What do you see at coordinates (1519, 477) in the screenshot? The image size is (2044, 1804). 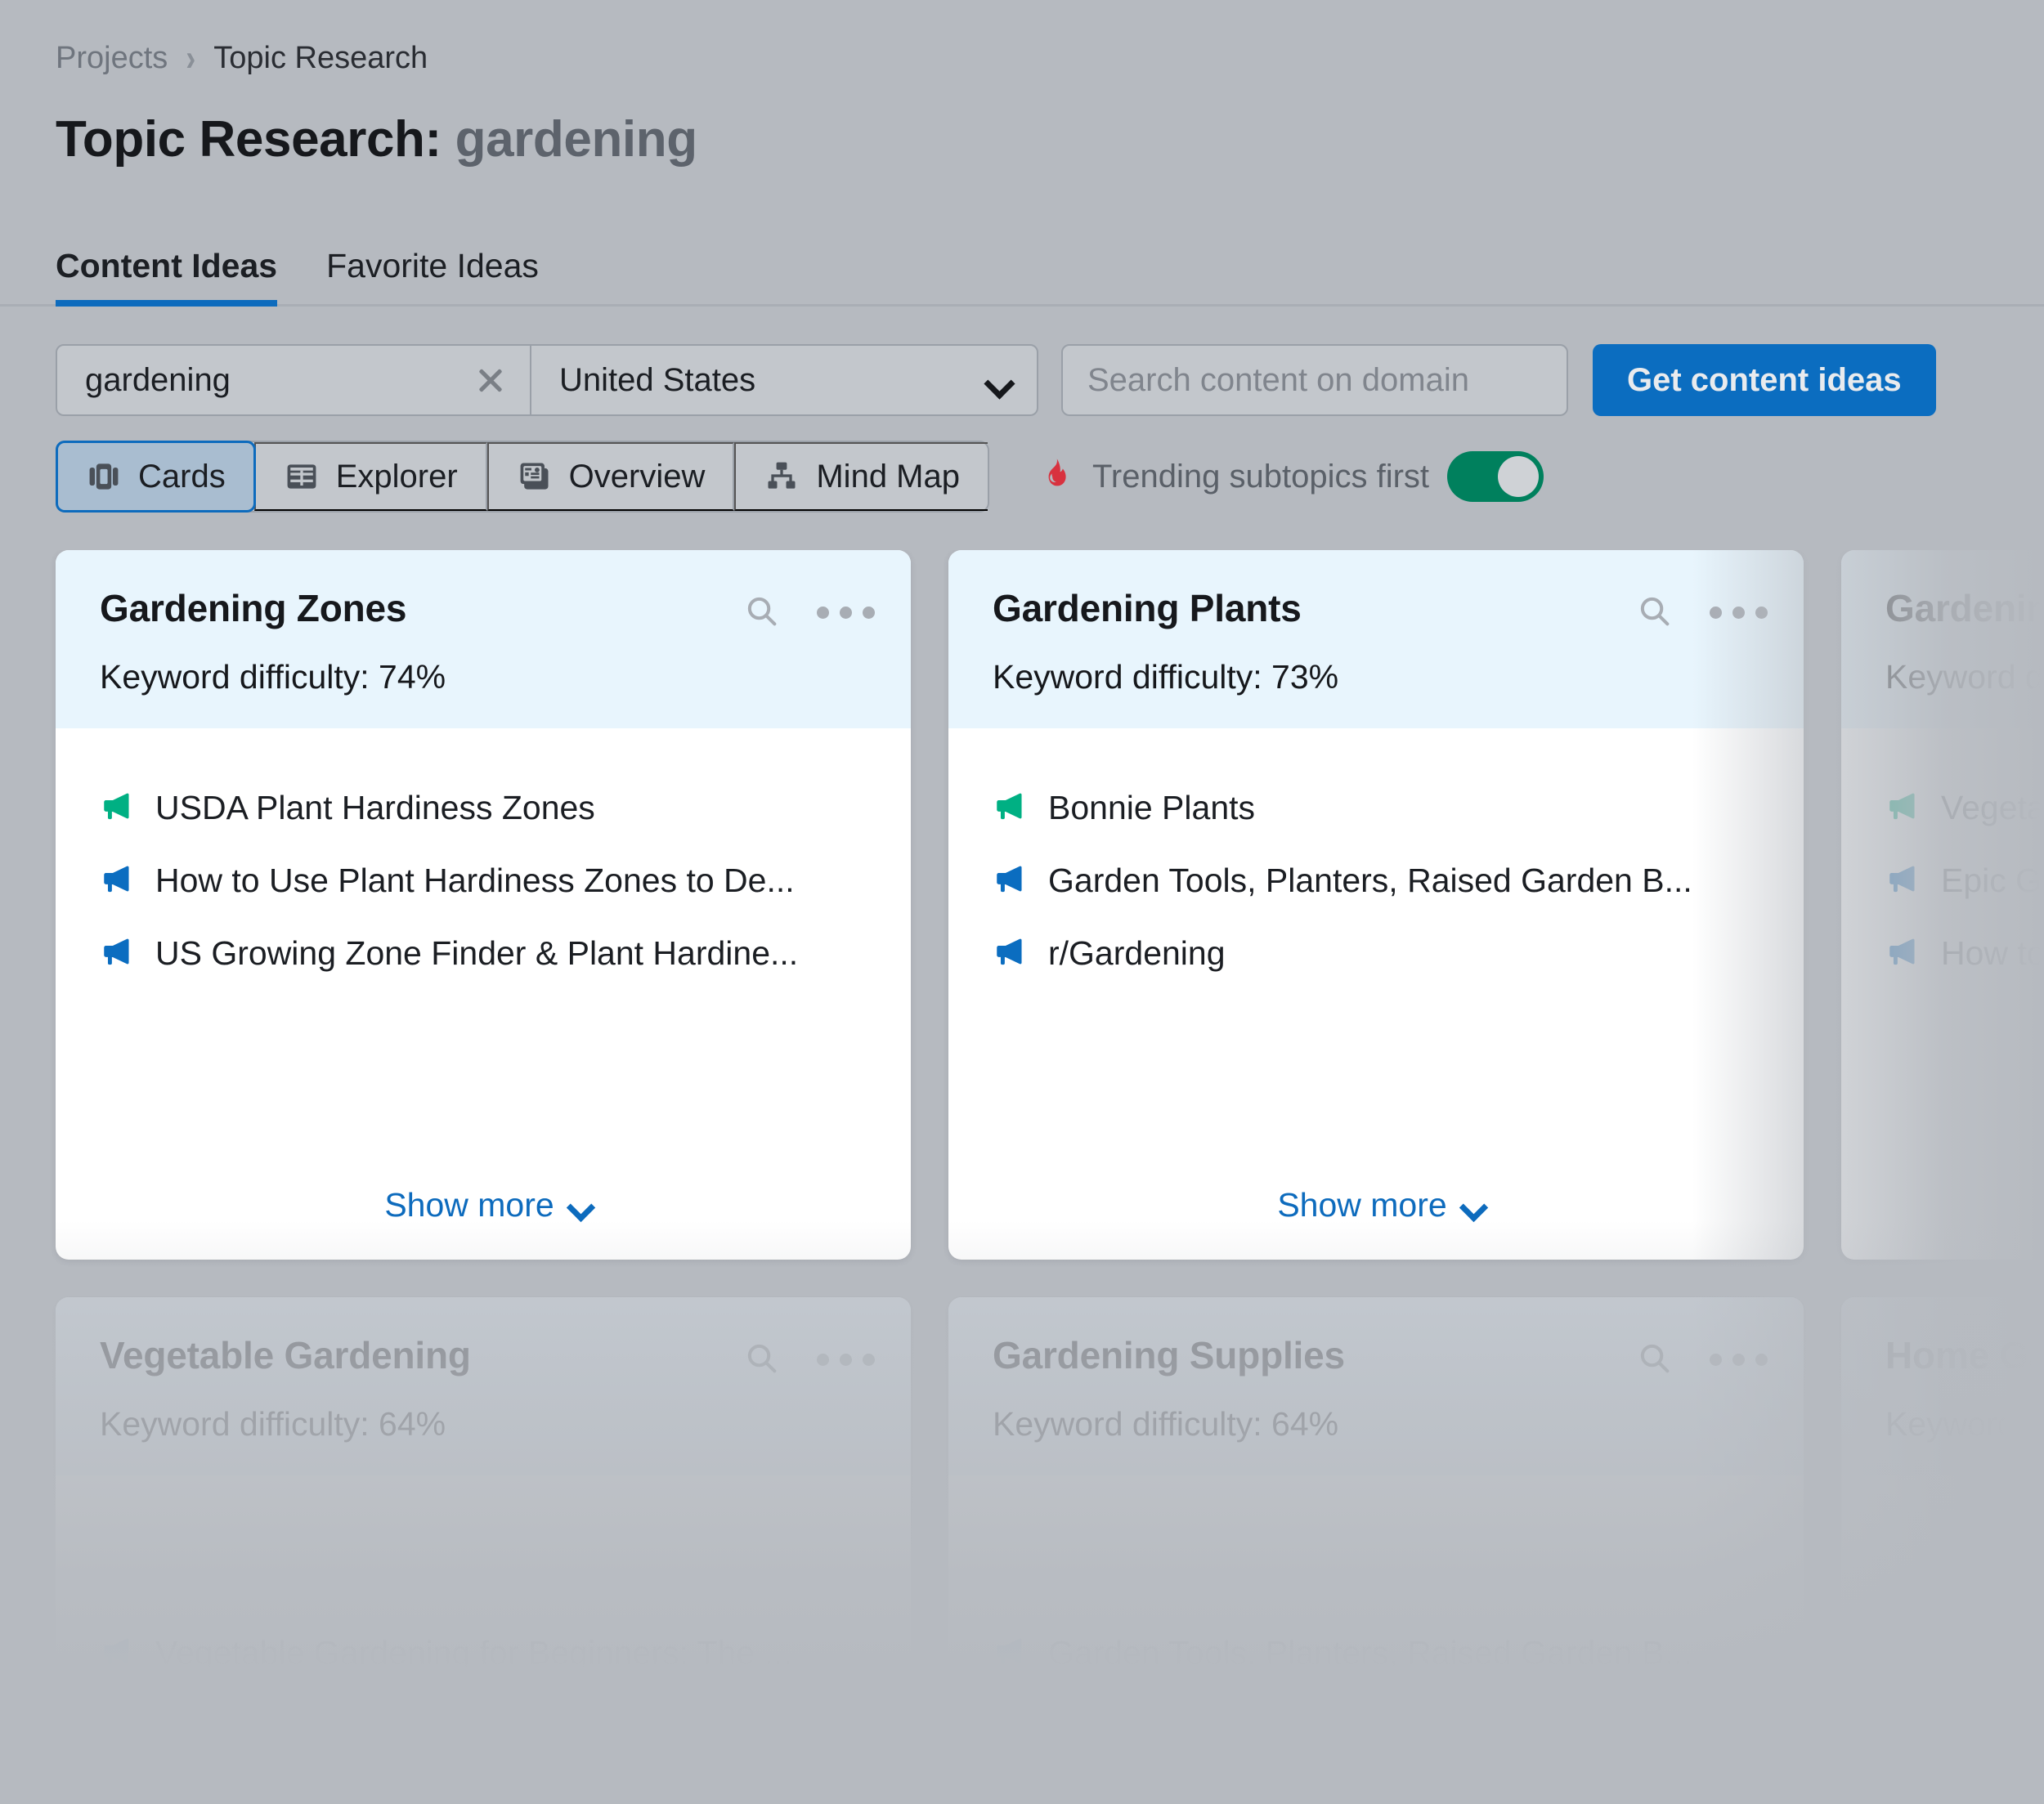 I see `switch-knob` at bounding box center [1519, 477].